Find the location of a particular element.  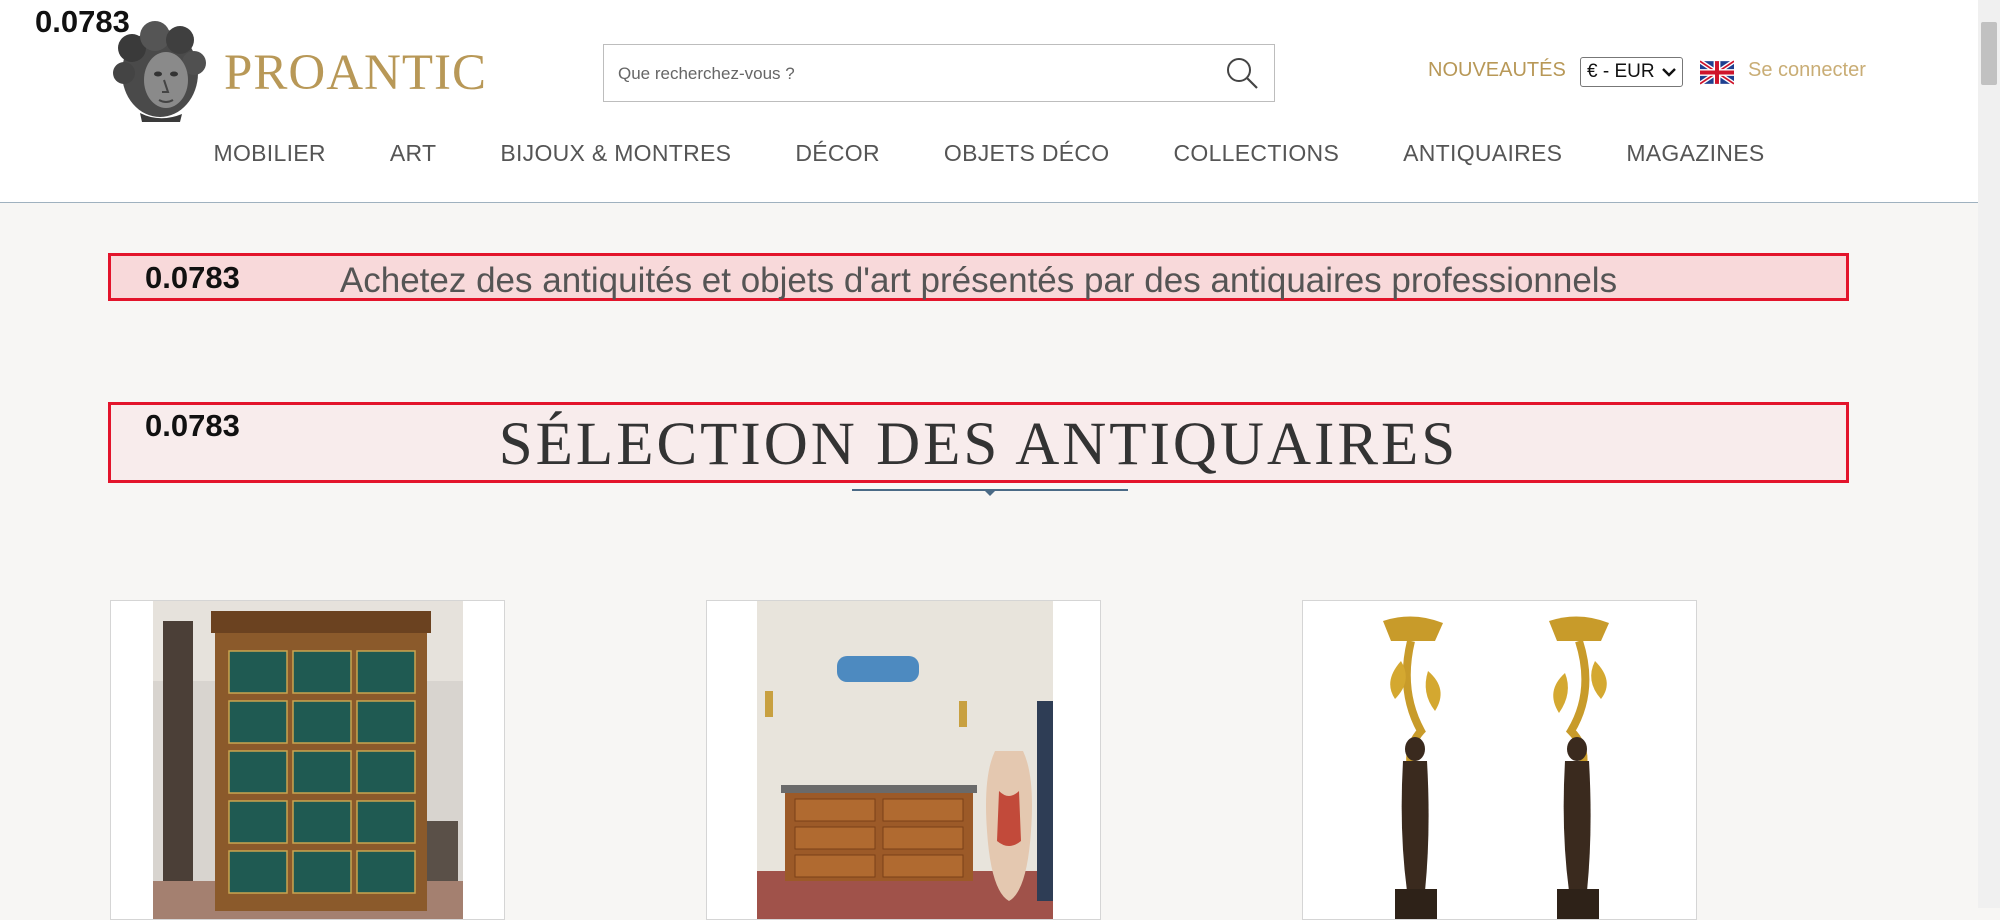

section-title: SÉLECTION DES ANTIQUAIRES is located at coordinates (978, 444).